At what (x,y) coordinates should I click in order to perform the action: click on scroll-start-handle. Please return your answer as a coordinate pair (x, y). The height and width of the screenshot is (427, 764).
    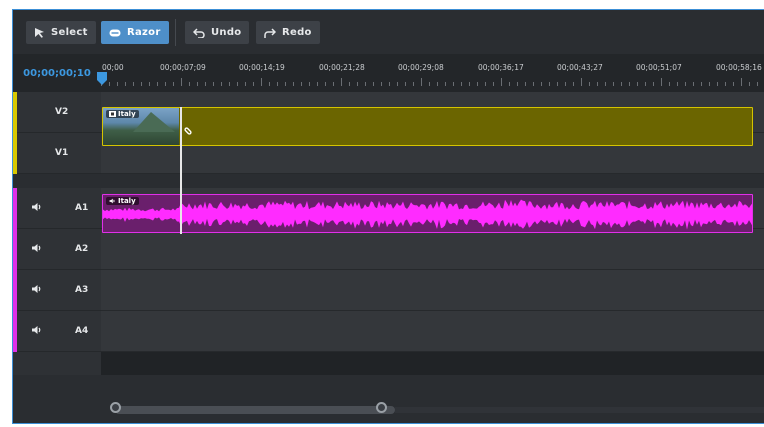
    Looking at the image, I should click on (115, 407).